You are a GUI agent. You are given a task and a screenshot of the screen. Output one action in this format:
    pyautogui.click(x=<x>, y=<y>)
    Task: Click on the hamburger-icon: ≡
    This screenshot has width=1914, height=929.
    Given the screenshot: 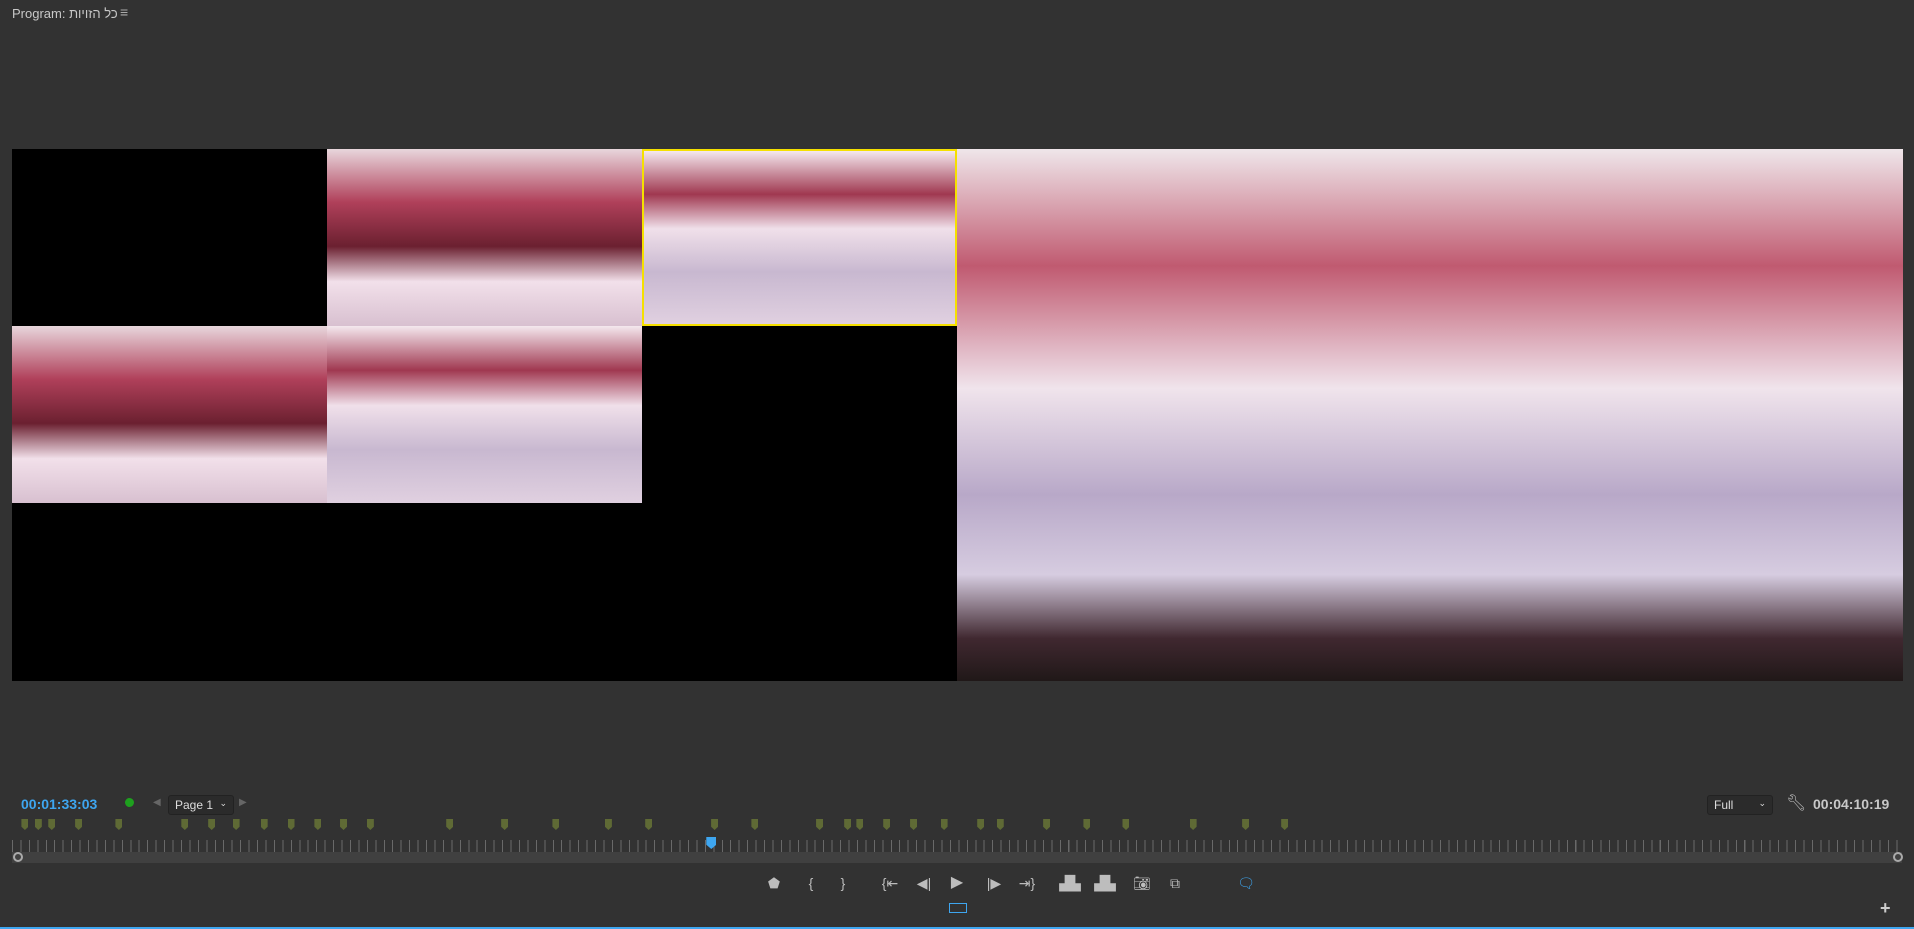 What is the action you would take?
    pyautogui.click(x=124, y=12)
    